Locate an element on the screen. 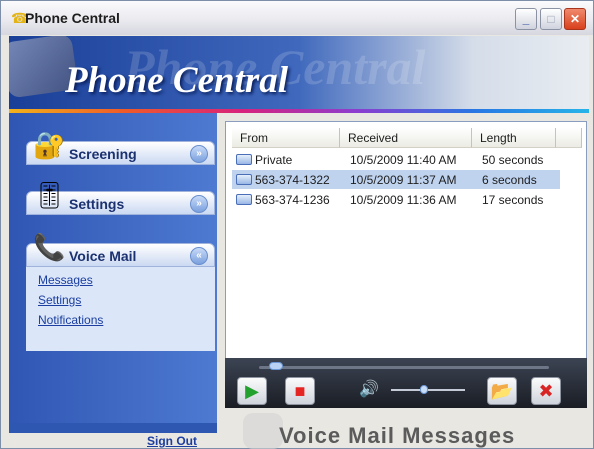 This screenshot has width=594, height=449. received-cell: 10/5/2009 11:37 AM is located at coordinates (403, 180).